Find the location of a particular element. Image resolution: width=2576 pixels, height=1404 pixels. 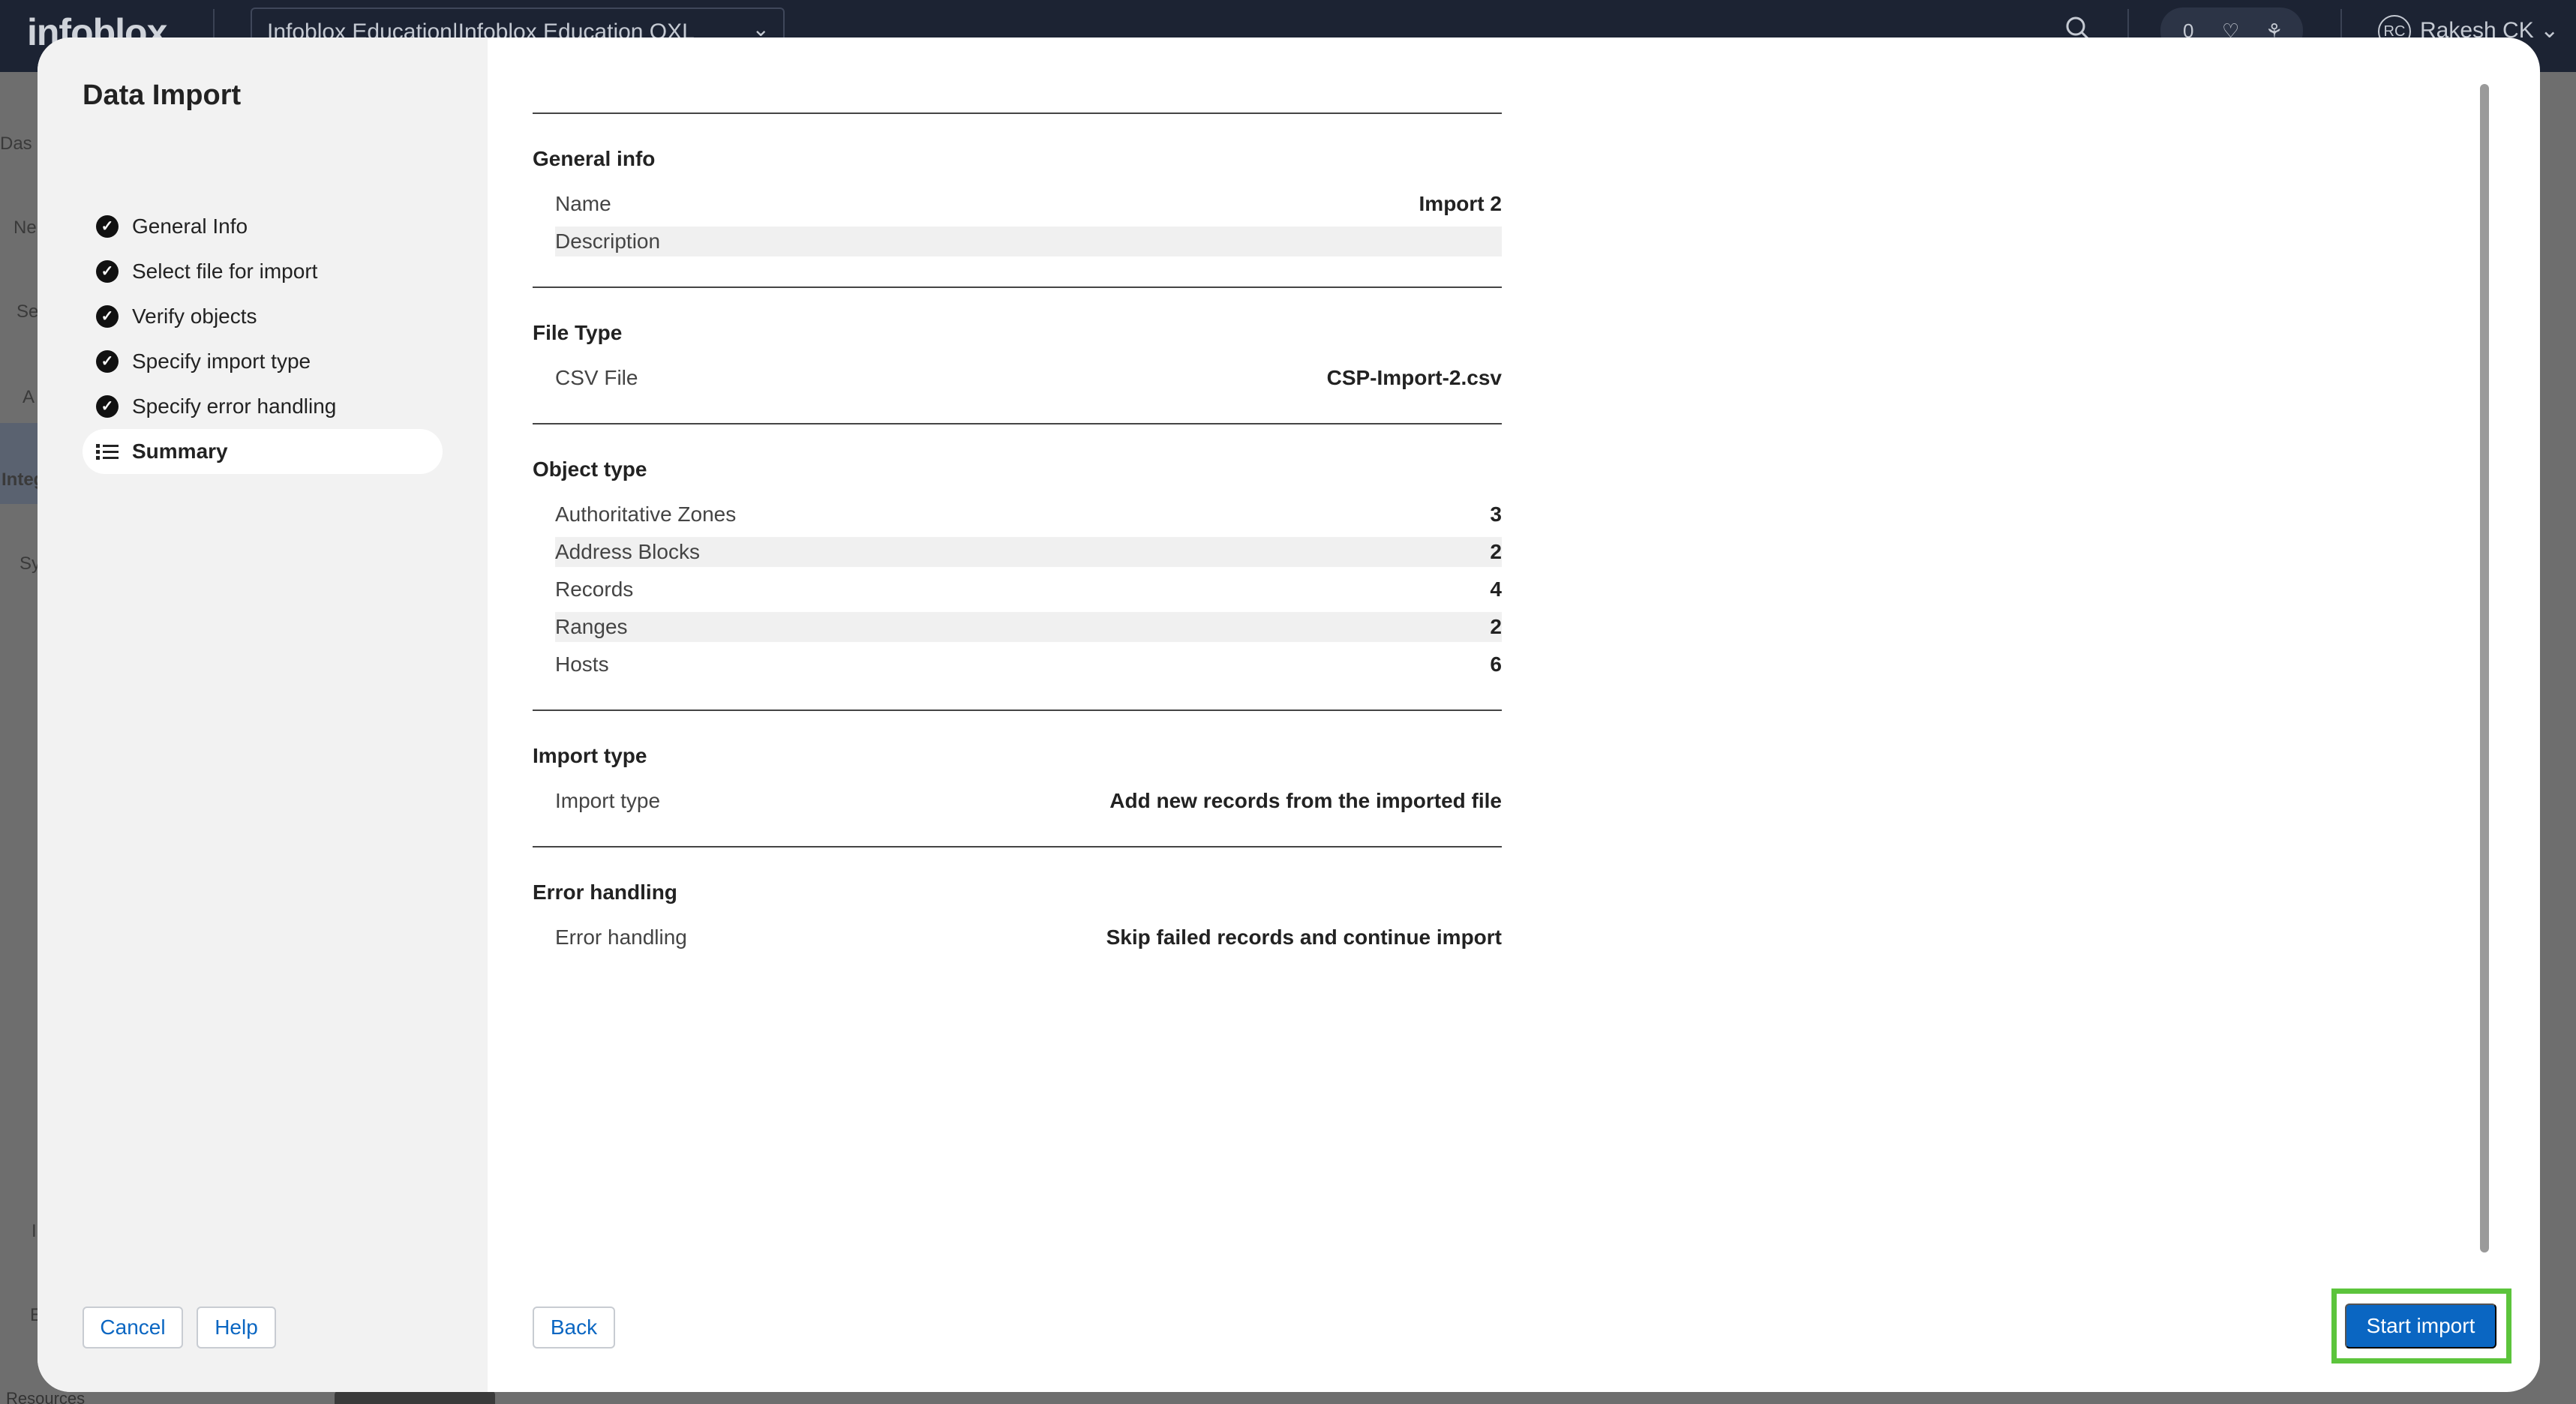

row-key: Name is located at coordinates (583, 203).